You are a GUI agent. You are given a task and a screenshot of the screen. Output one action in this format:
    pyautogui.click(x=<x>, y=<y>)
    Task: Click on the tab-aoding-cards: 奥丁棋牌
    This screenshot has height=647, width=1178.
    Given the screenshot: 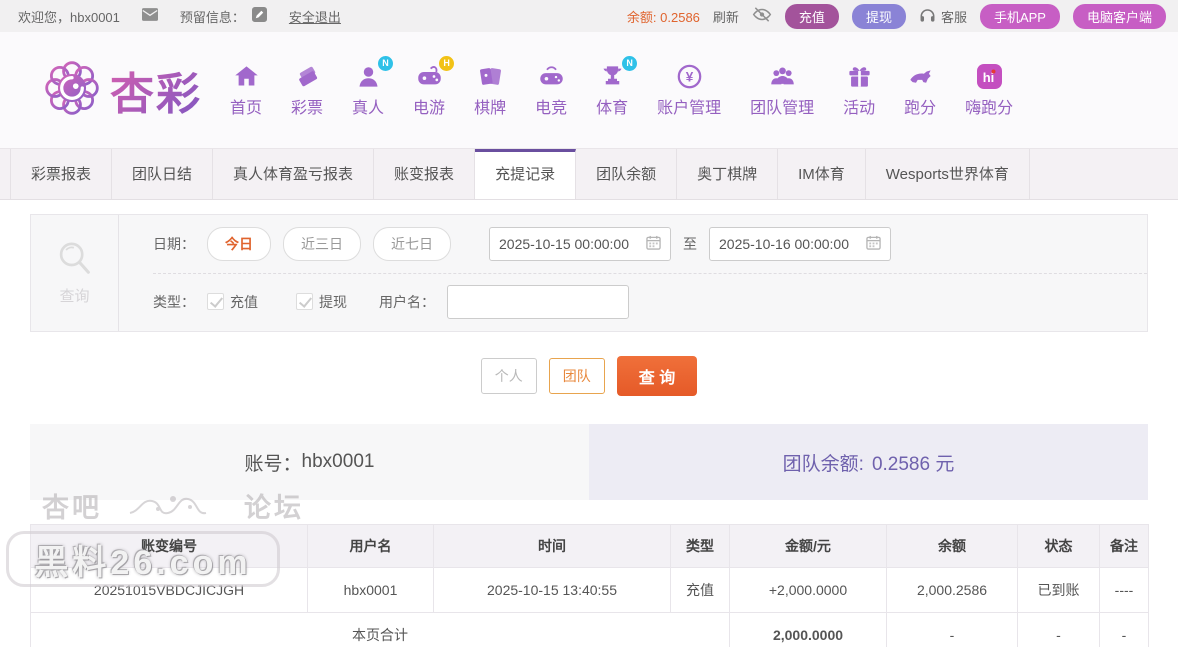 What is the action you would take?
    pyautogui.click(x=728, y=174)
    